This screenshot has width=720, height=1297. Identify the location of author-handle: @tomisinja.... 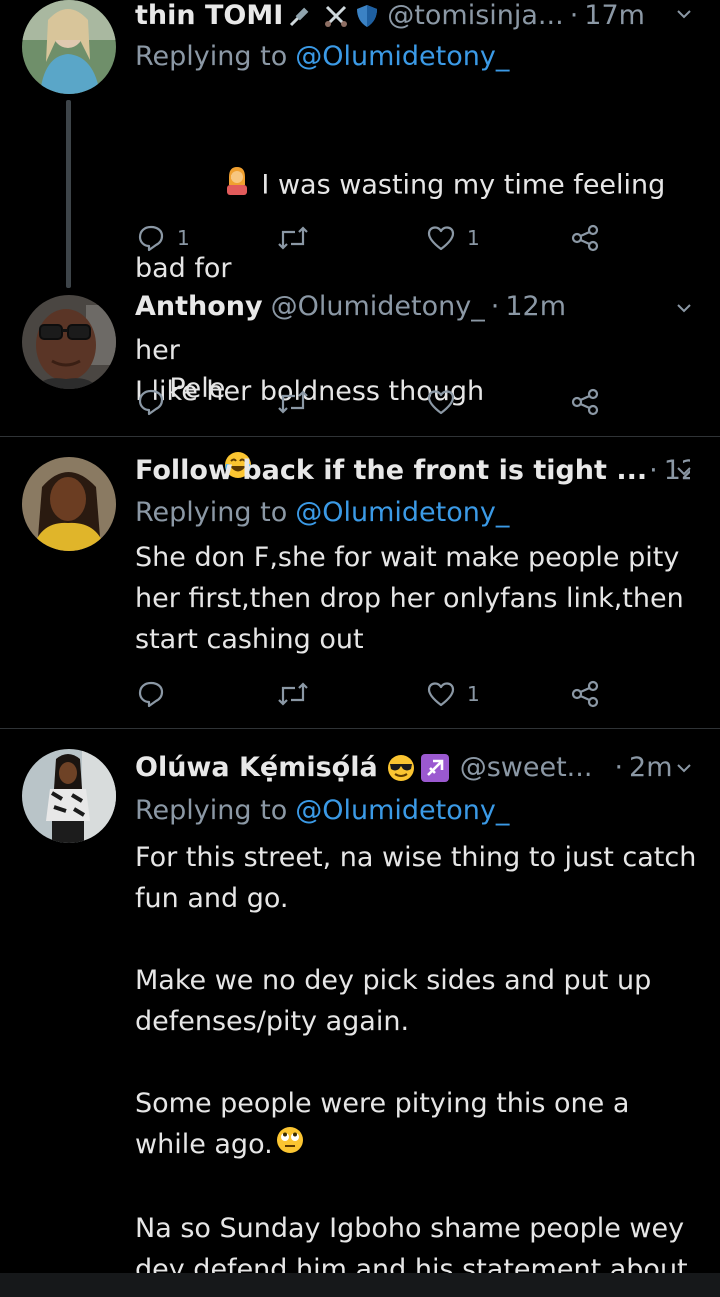
(475, 18).